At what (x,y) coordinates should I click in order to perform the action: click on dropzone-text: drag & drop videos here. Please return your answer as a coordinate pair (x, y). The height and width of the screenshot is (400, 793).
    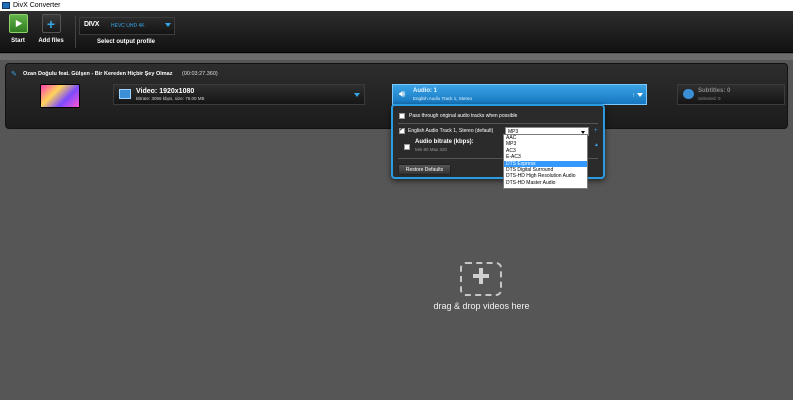
    Looking at the image, I should click on (481, 306).